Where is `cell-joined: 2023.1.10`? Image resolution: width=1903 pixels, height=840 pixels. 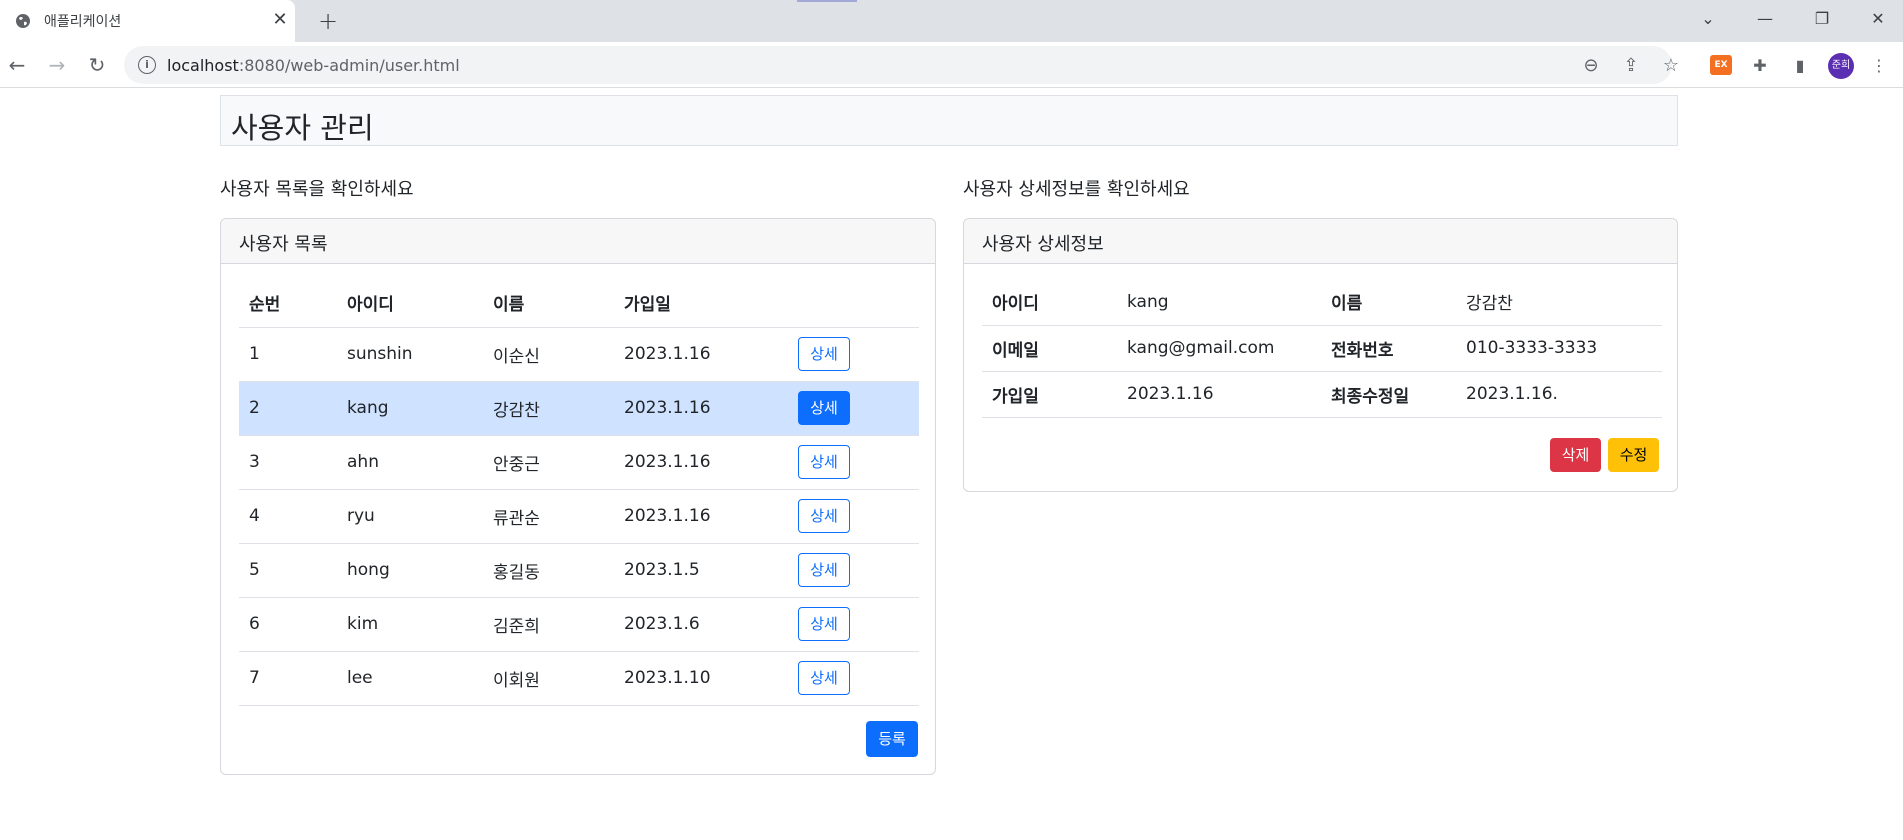 cell-joined: 2023.1.10 is located at coordinates (701, 678).